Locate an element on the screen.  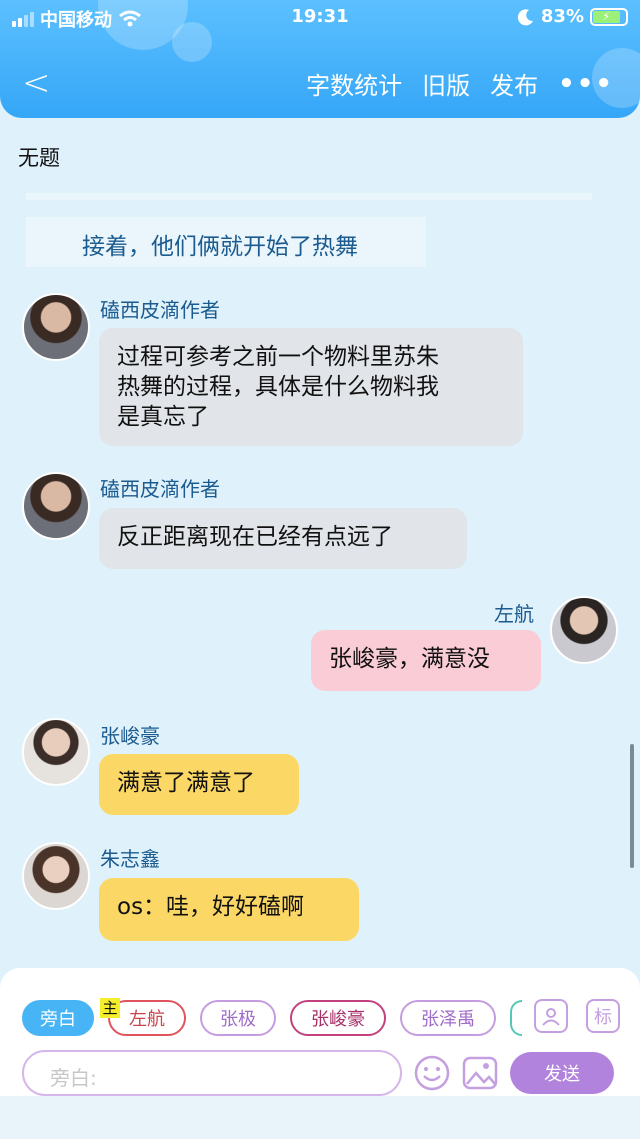
more-icon: ••• is located at coordinates (586, 84).